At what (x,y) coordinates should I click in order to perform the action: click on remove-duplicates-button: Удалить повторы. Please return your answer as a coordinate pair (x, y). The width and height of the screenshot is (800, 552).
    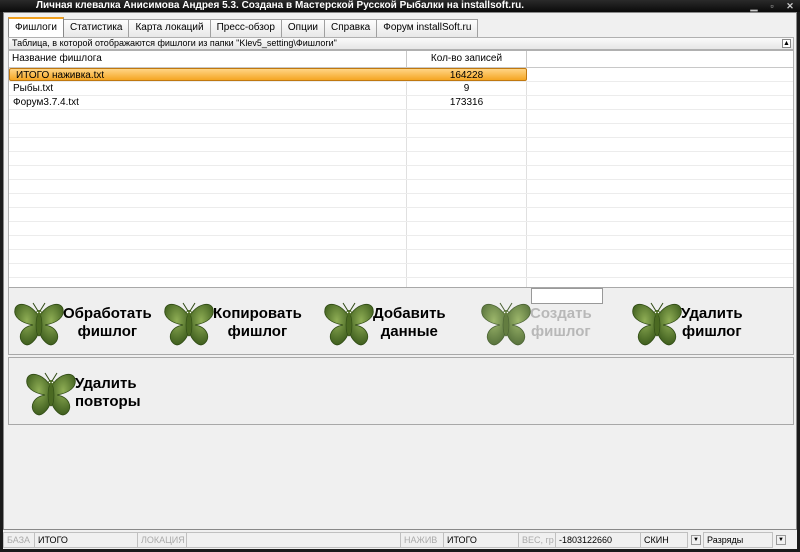
    Looking at the image, I should click on (83, 393).